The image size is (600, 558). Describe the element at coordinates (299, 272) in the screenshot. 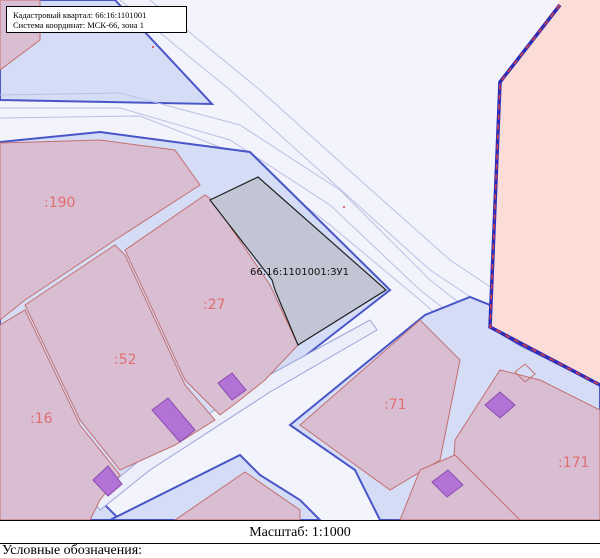

I see `label-target-parcel: 66:16:1101001:ЗУ1` at that location.